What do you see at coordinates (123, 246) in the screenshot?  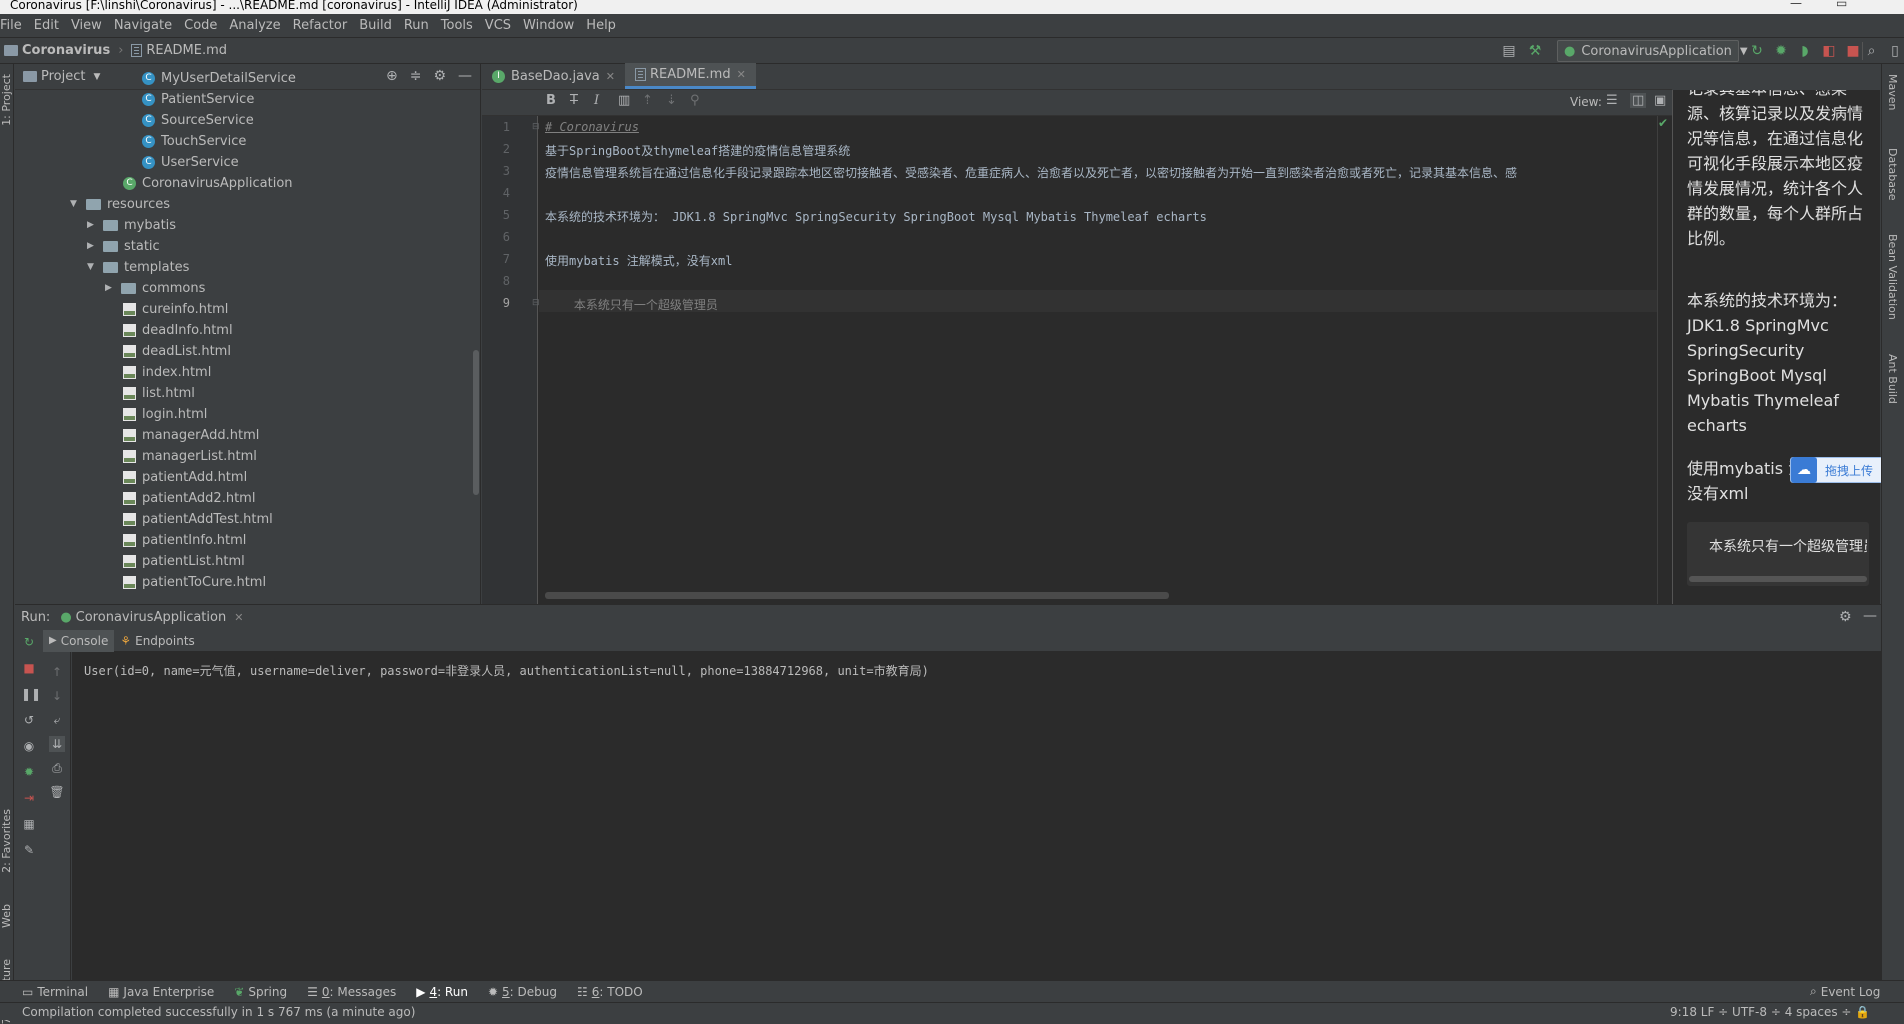 I see `tree-item: ▶ static` at bounding box center [123, 246].